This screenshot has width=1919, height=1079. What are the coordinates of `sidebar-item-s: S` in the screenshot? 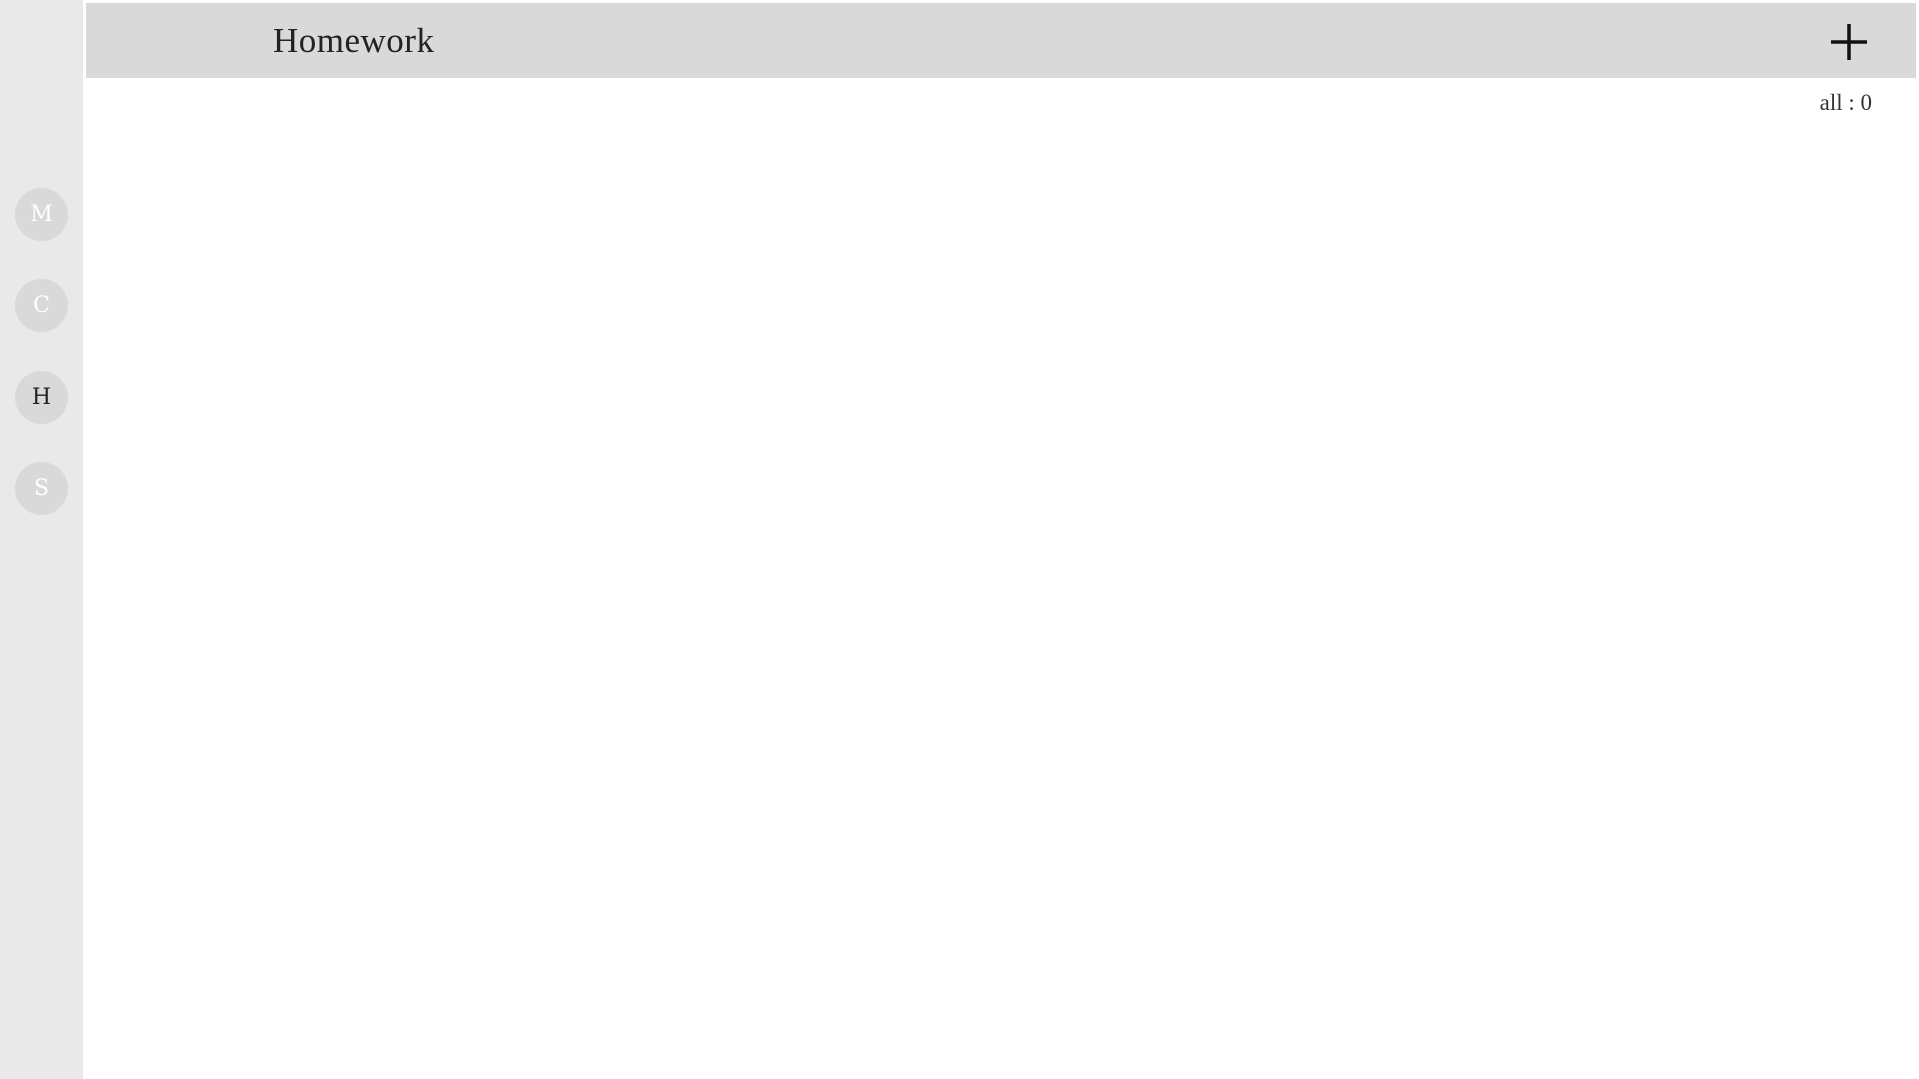 It's located at (41, 488).